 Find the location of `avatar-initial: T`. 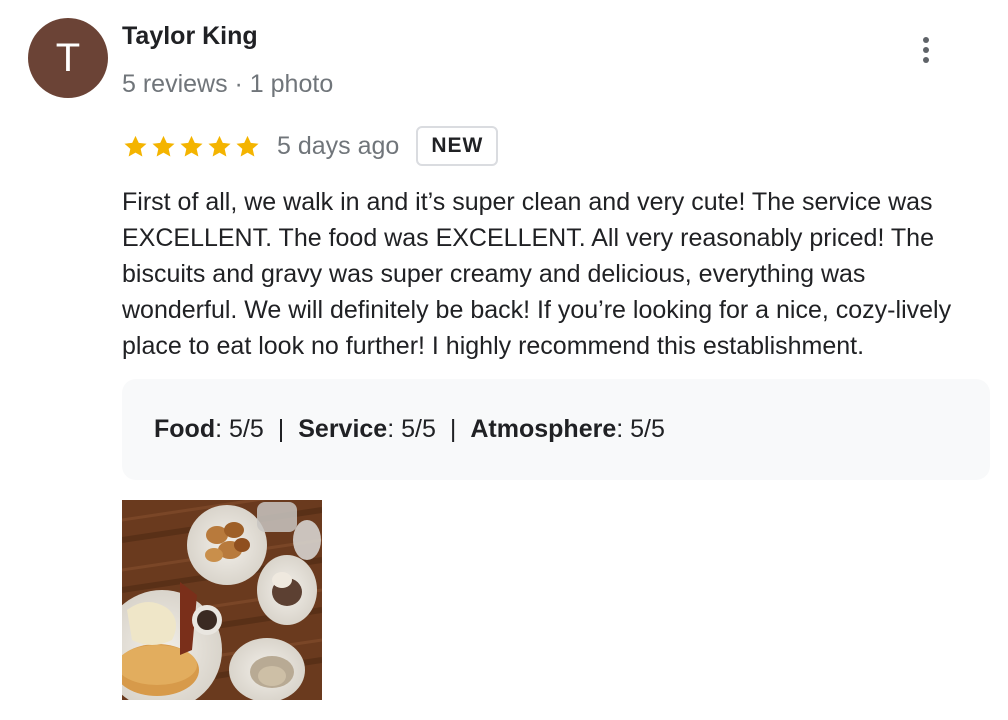

avatar-initial: T is located at coordinates (68, 57).